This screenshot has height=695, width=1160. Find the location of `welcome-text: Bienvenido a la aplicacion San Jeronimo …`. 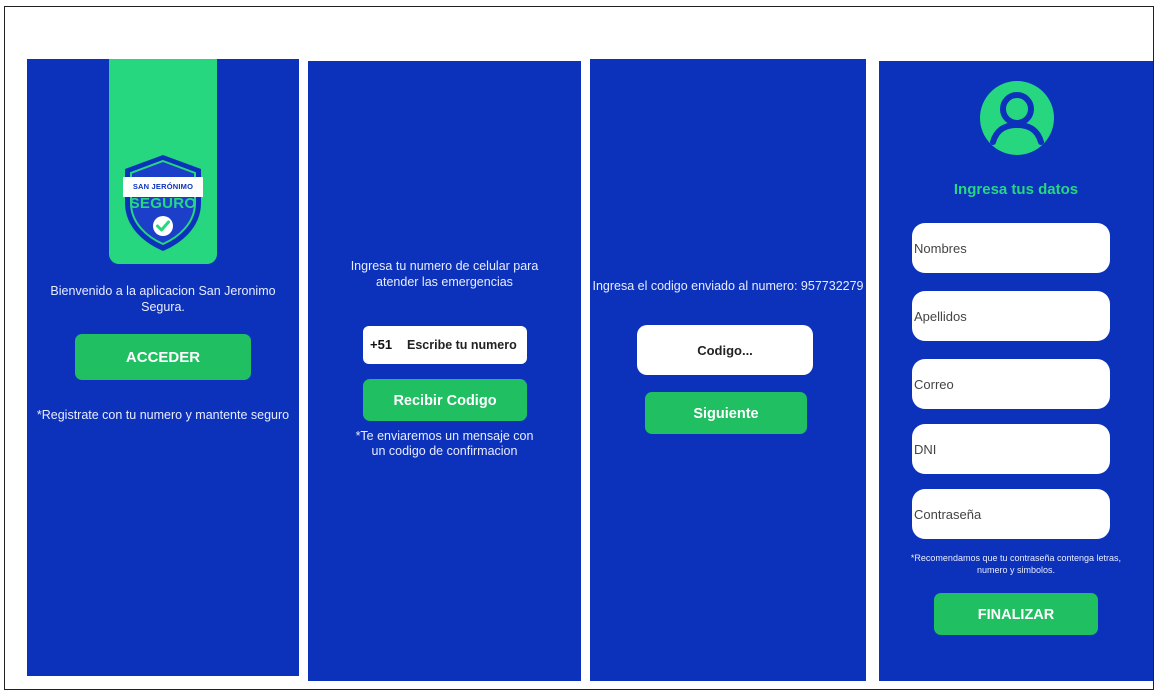

welcome-text: Bienvenido a la aplicacion San Jeronimo … is located at coordinates (163, 299).